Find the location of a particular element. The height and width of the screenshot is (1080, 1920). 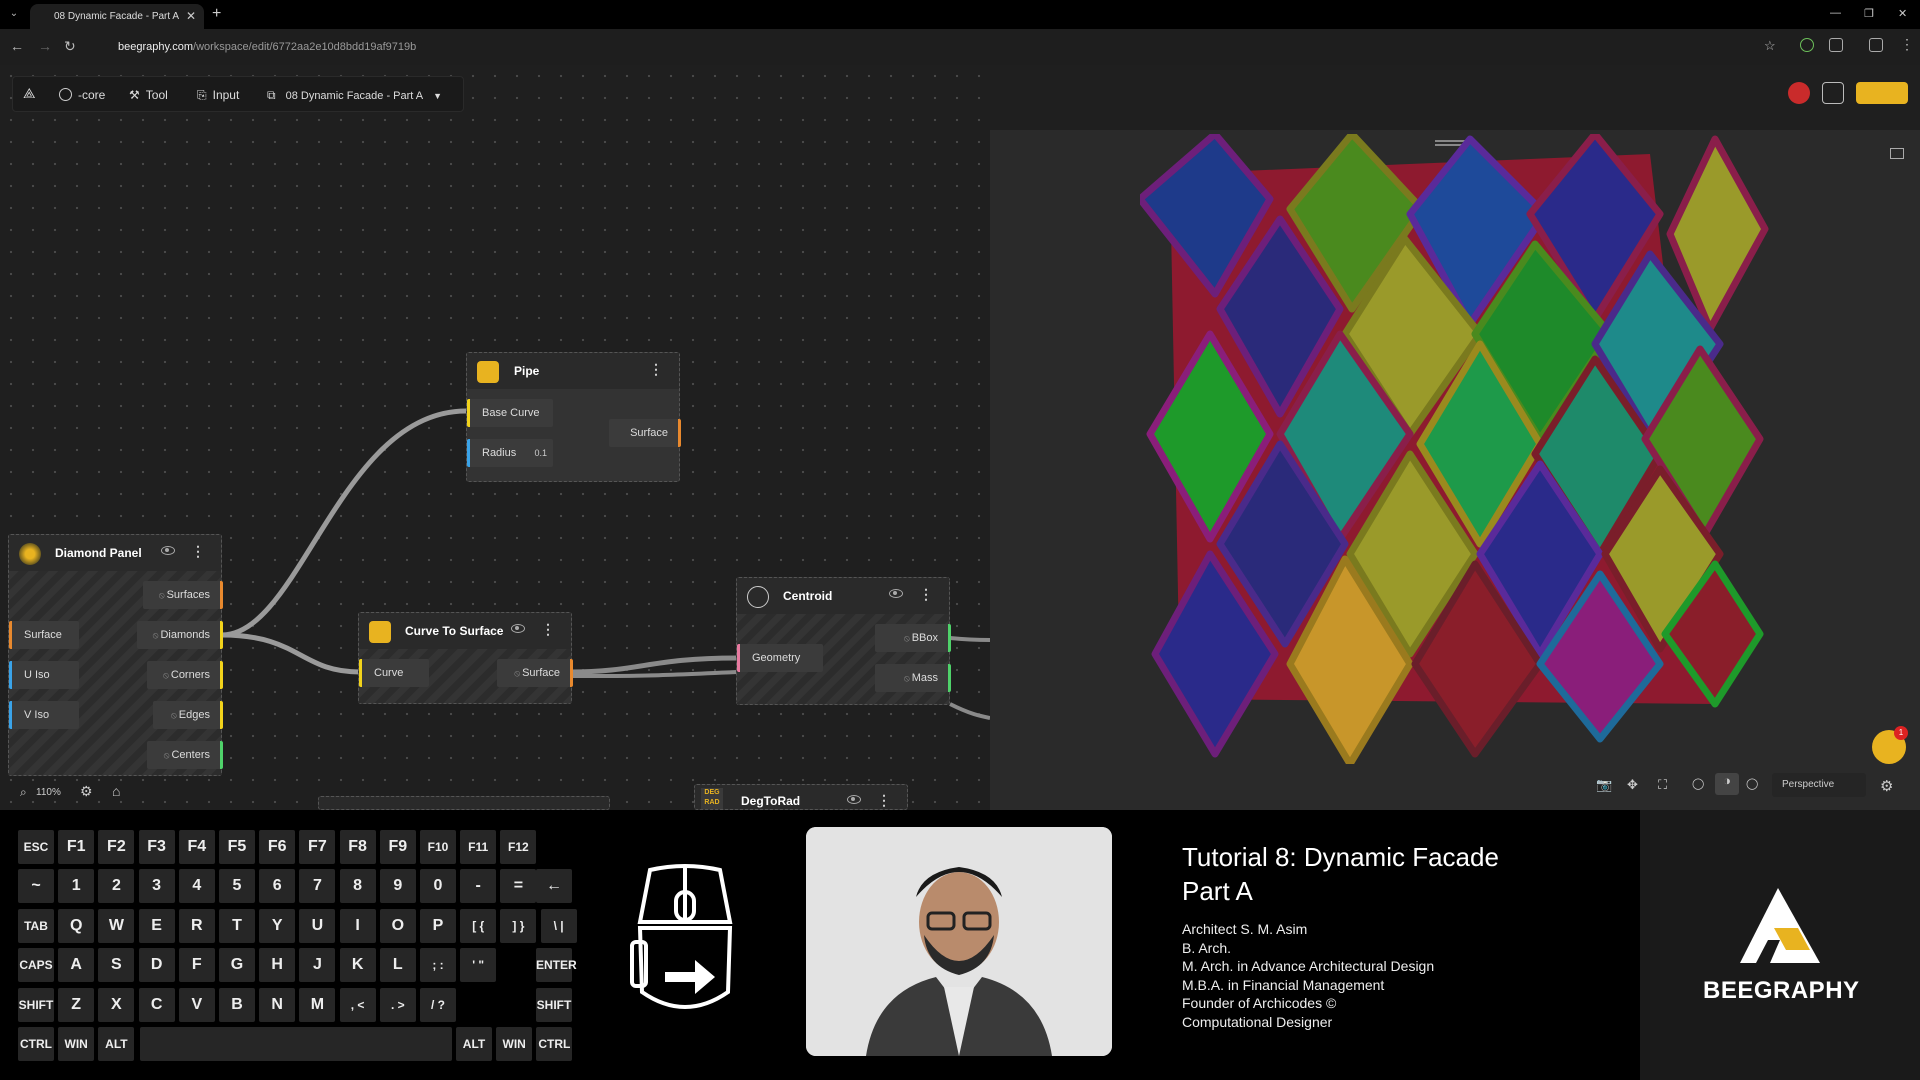

viewport-image-icon is located at coordinates (1897, 153).